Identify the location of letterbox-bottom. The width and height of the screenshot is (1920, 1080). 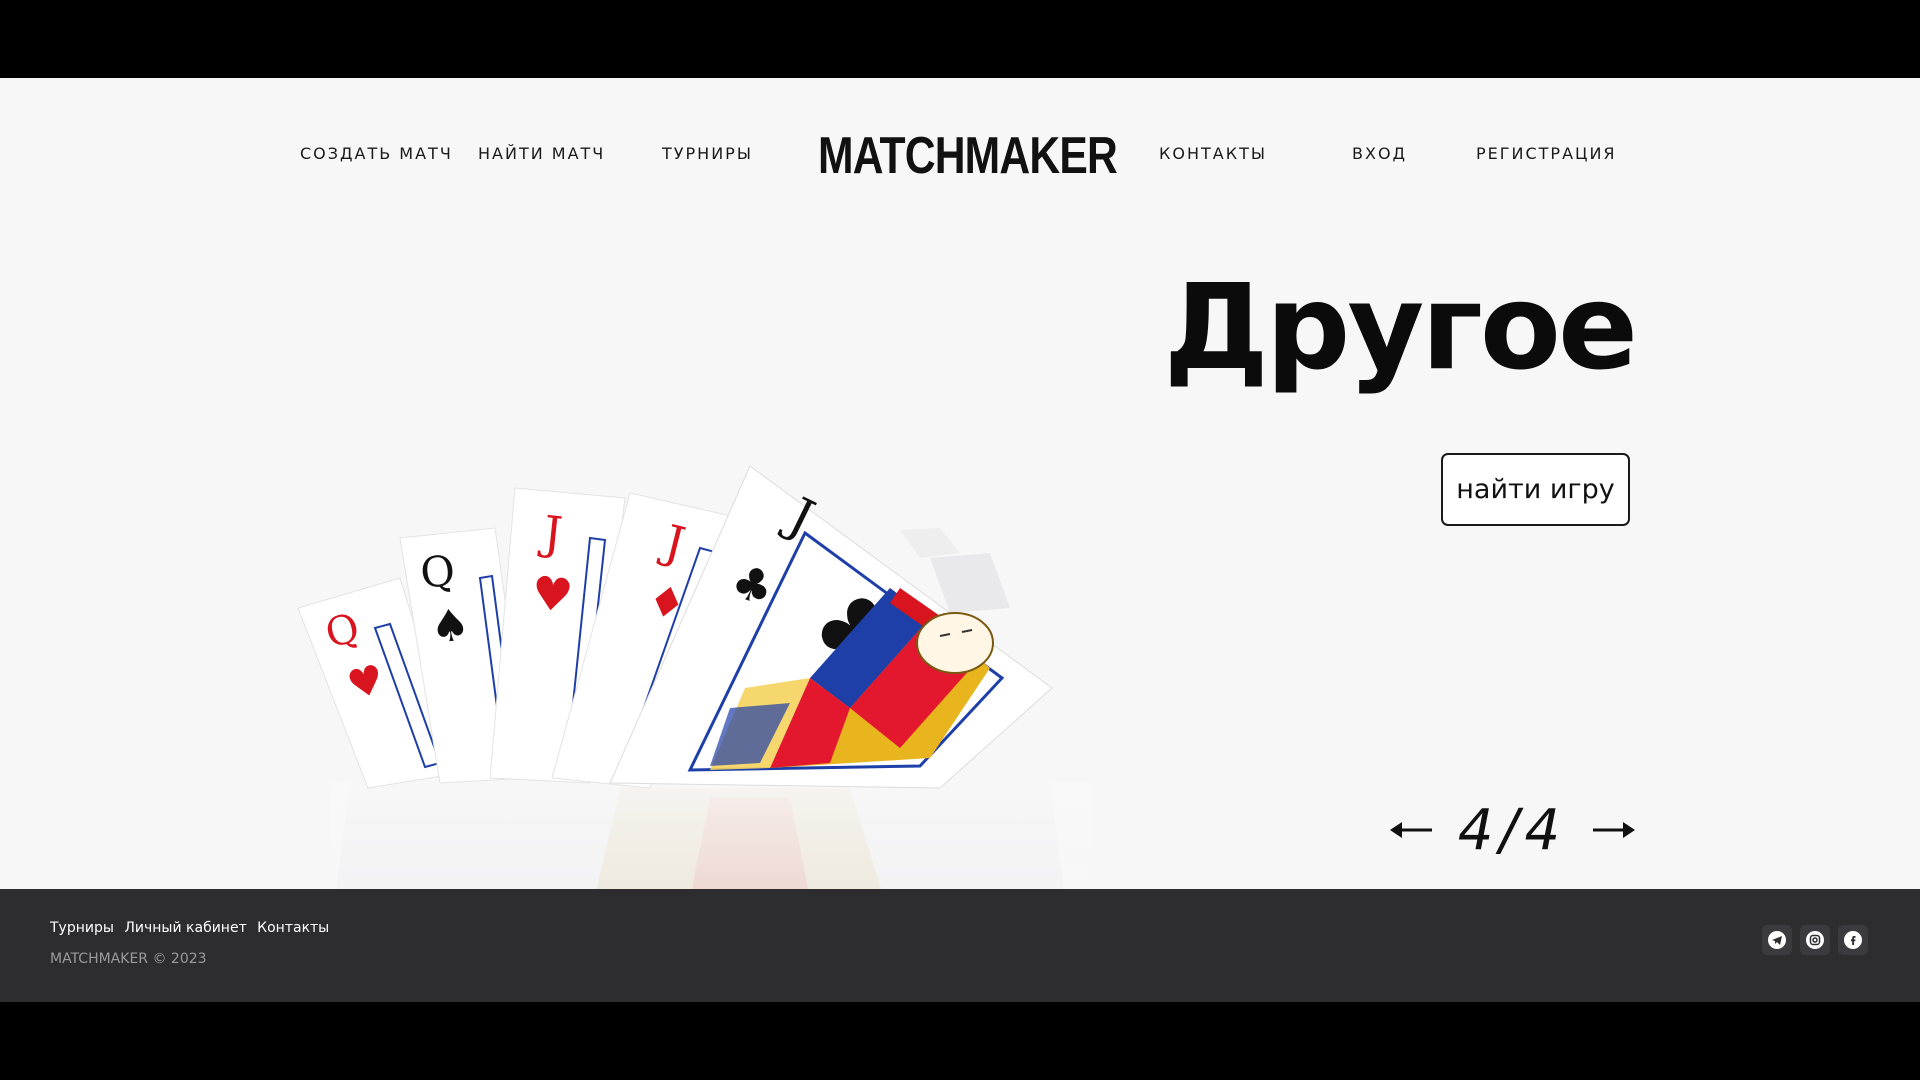
(960, 1041).